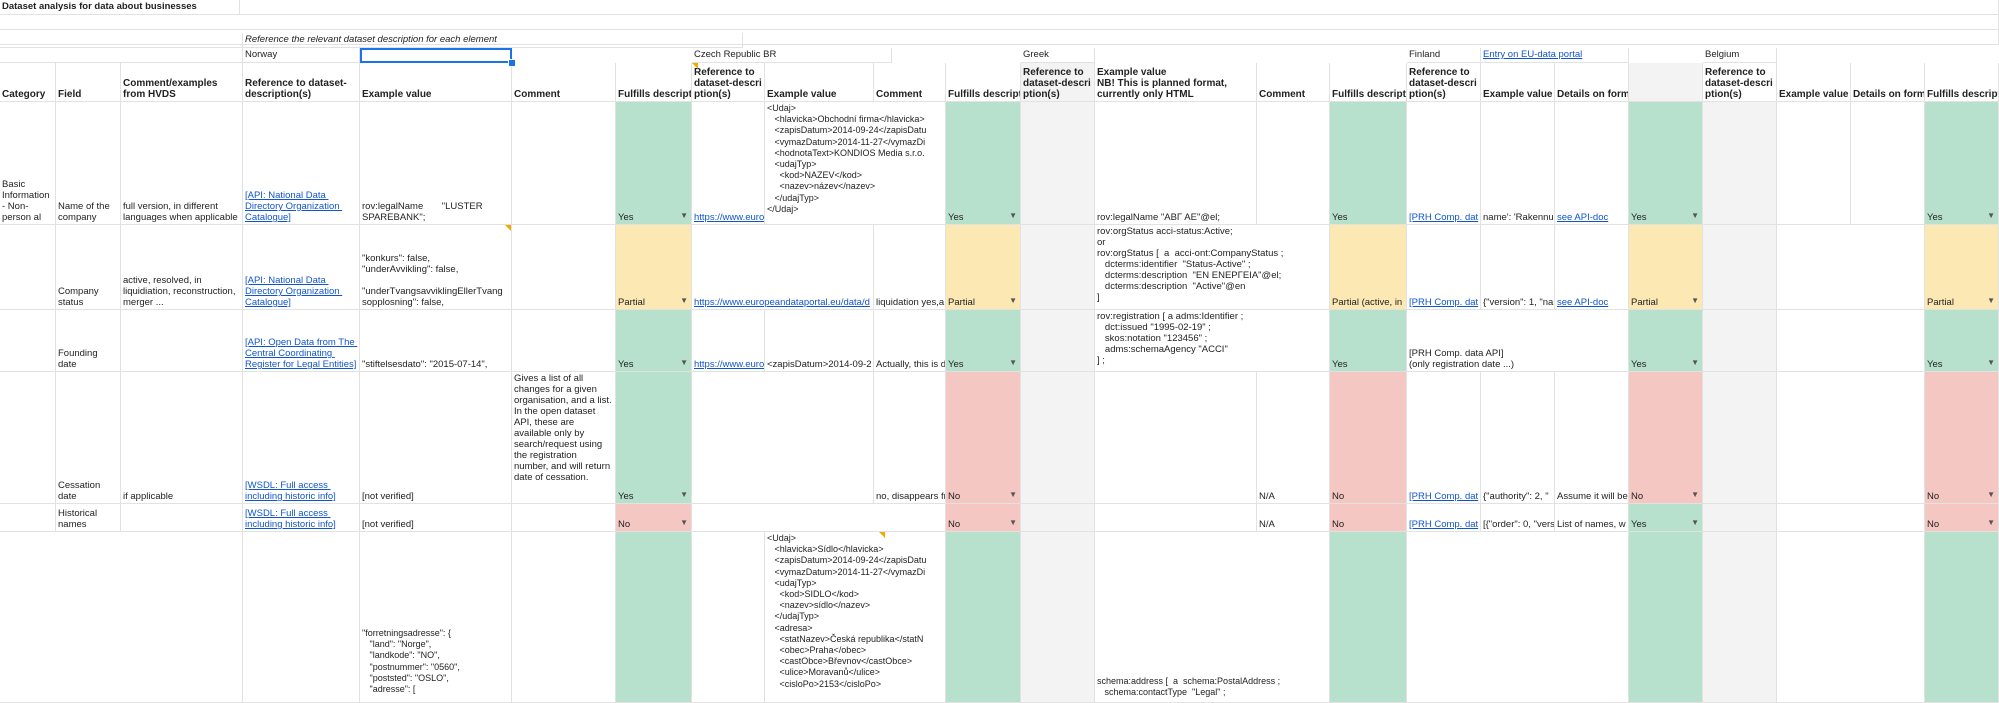 The width and height of the screenshot is (1999, 703). I want to click on header-cz-comment: Comment, so click(910, 82).